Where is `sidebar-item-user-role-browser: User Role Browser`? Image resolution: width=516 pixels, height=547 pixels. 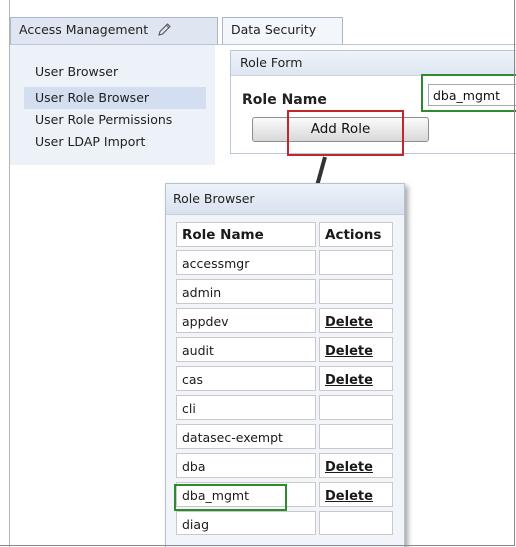
sidebar-item-user-role-browser: User Role Browser is located at coordinates (115, 98).